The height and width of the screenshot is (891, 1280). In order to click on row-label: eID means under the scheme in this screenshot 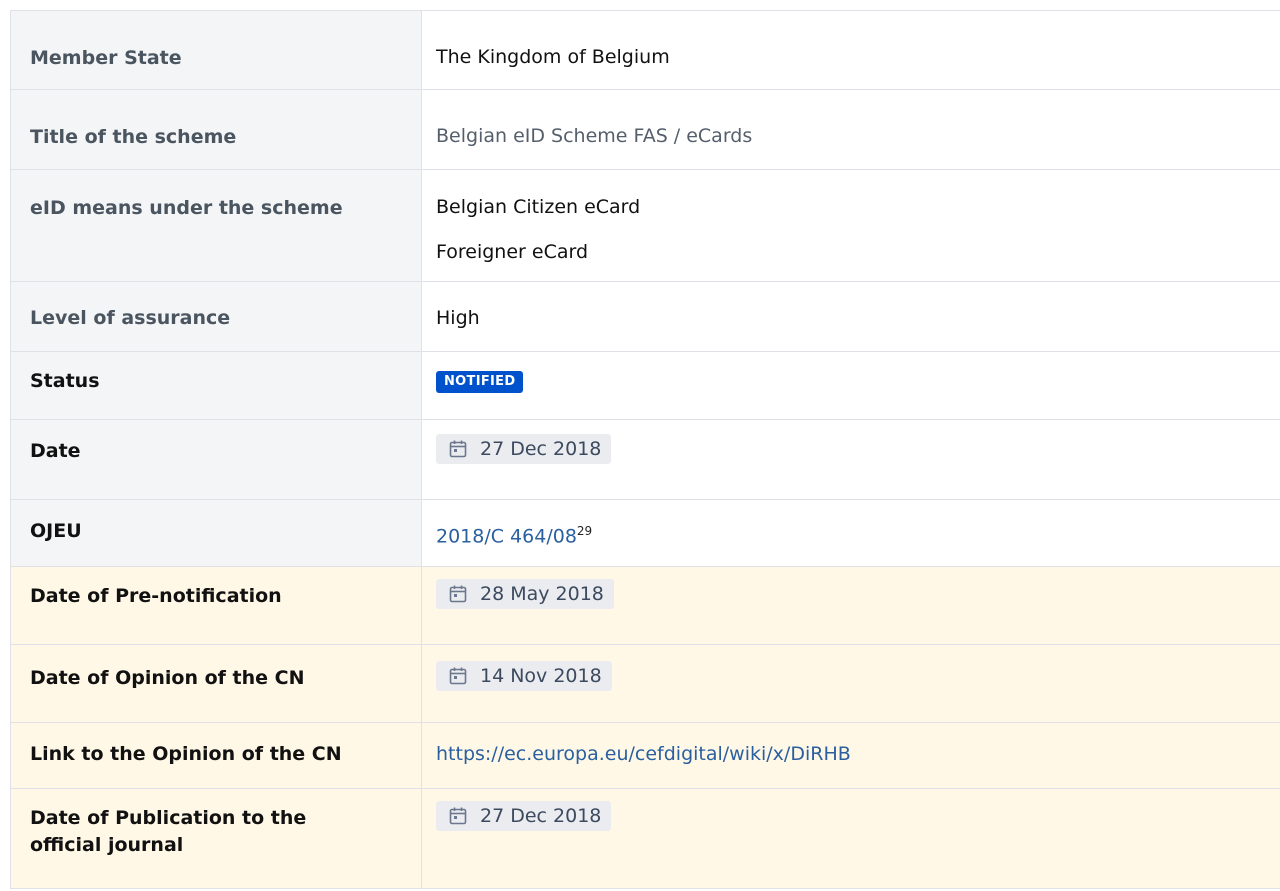, I will do `click(186, 208)`.